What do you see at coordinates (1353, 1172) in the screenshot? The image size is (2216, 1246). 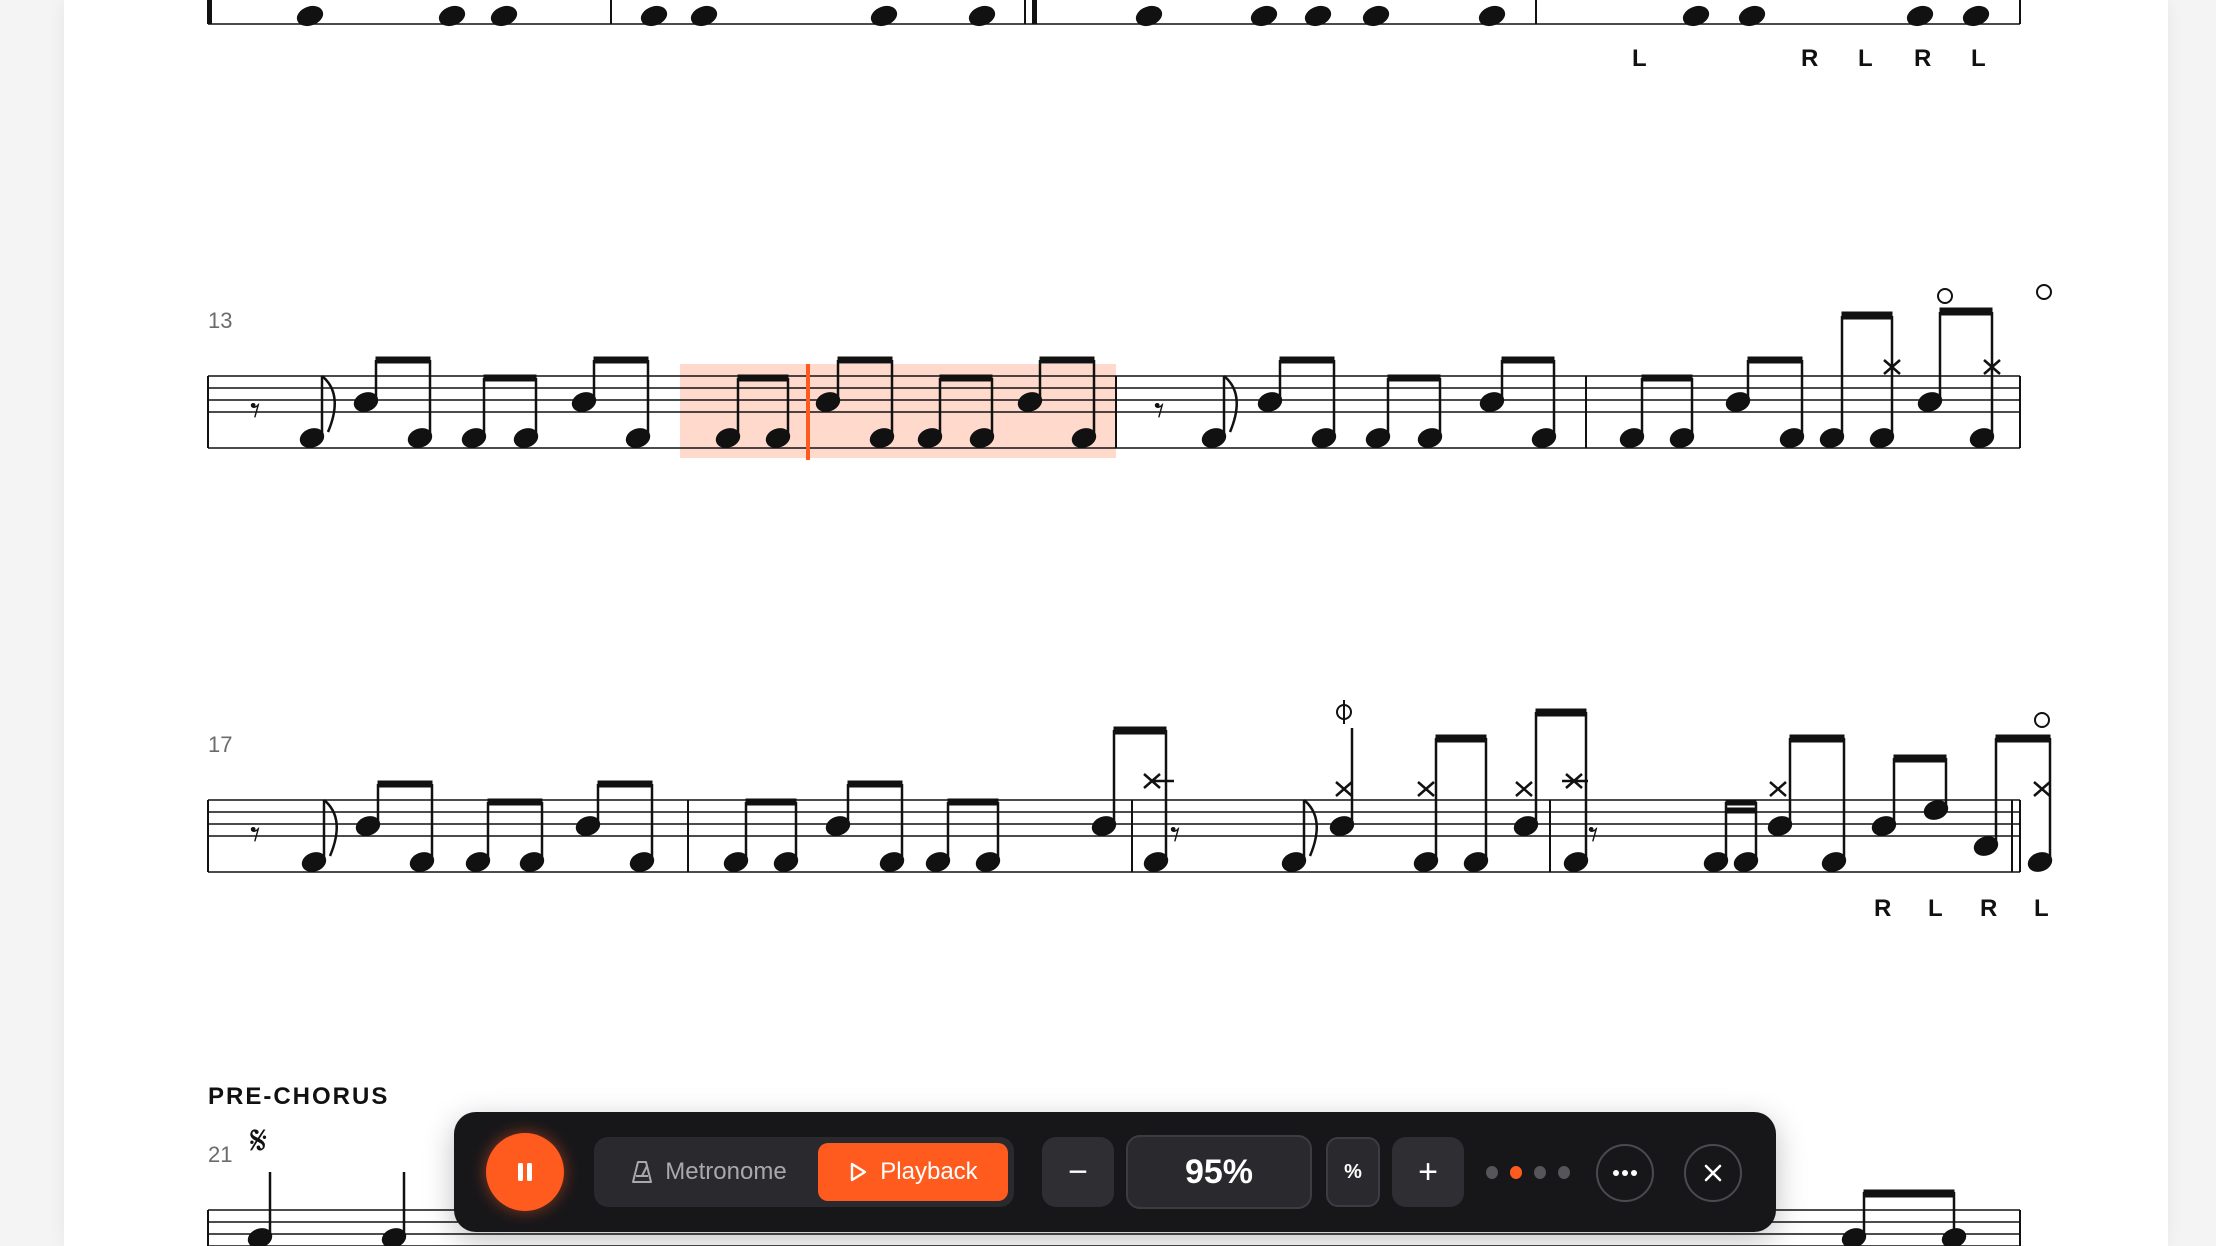 I see `percent-toggle-button: %` at bounding box center [1353, 1172].